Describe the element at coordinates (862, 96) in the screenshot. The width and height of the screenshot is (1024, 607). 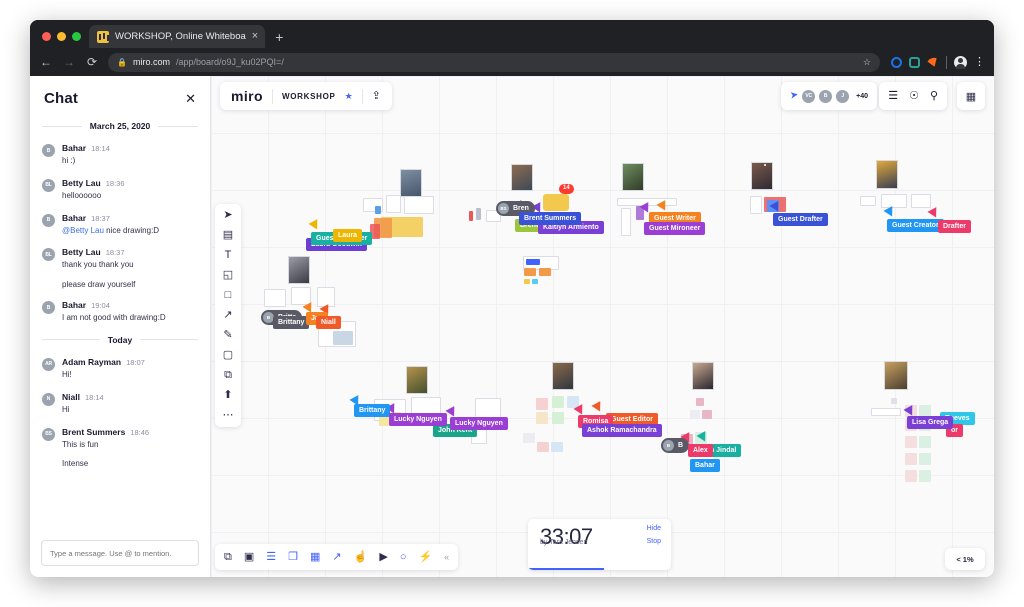
I see `presence-overflow-count: +40` at that location.